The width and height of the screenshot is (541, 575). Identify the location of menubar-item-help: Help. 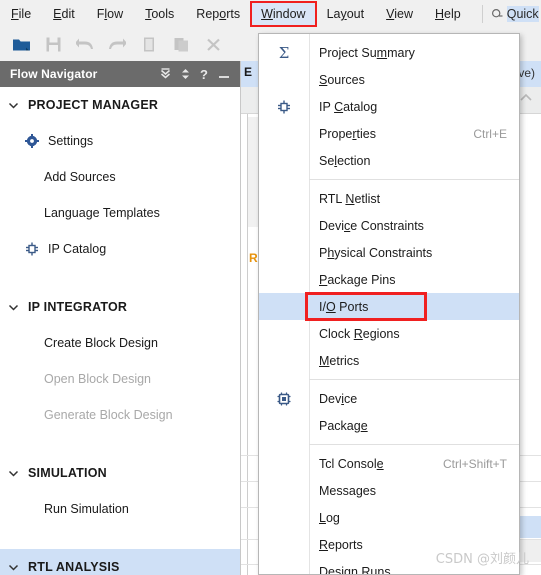
(448, 14).